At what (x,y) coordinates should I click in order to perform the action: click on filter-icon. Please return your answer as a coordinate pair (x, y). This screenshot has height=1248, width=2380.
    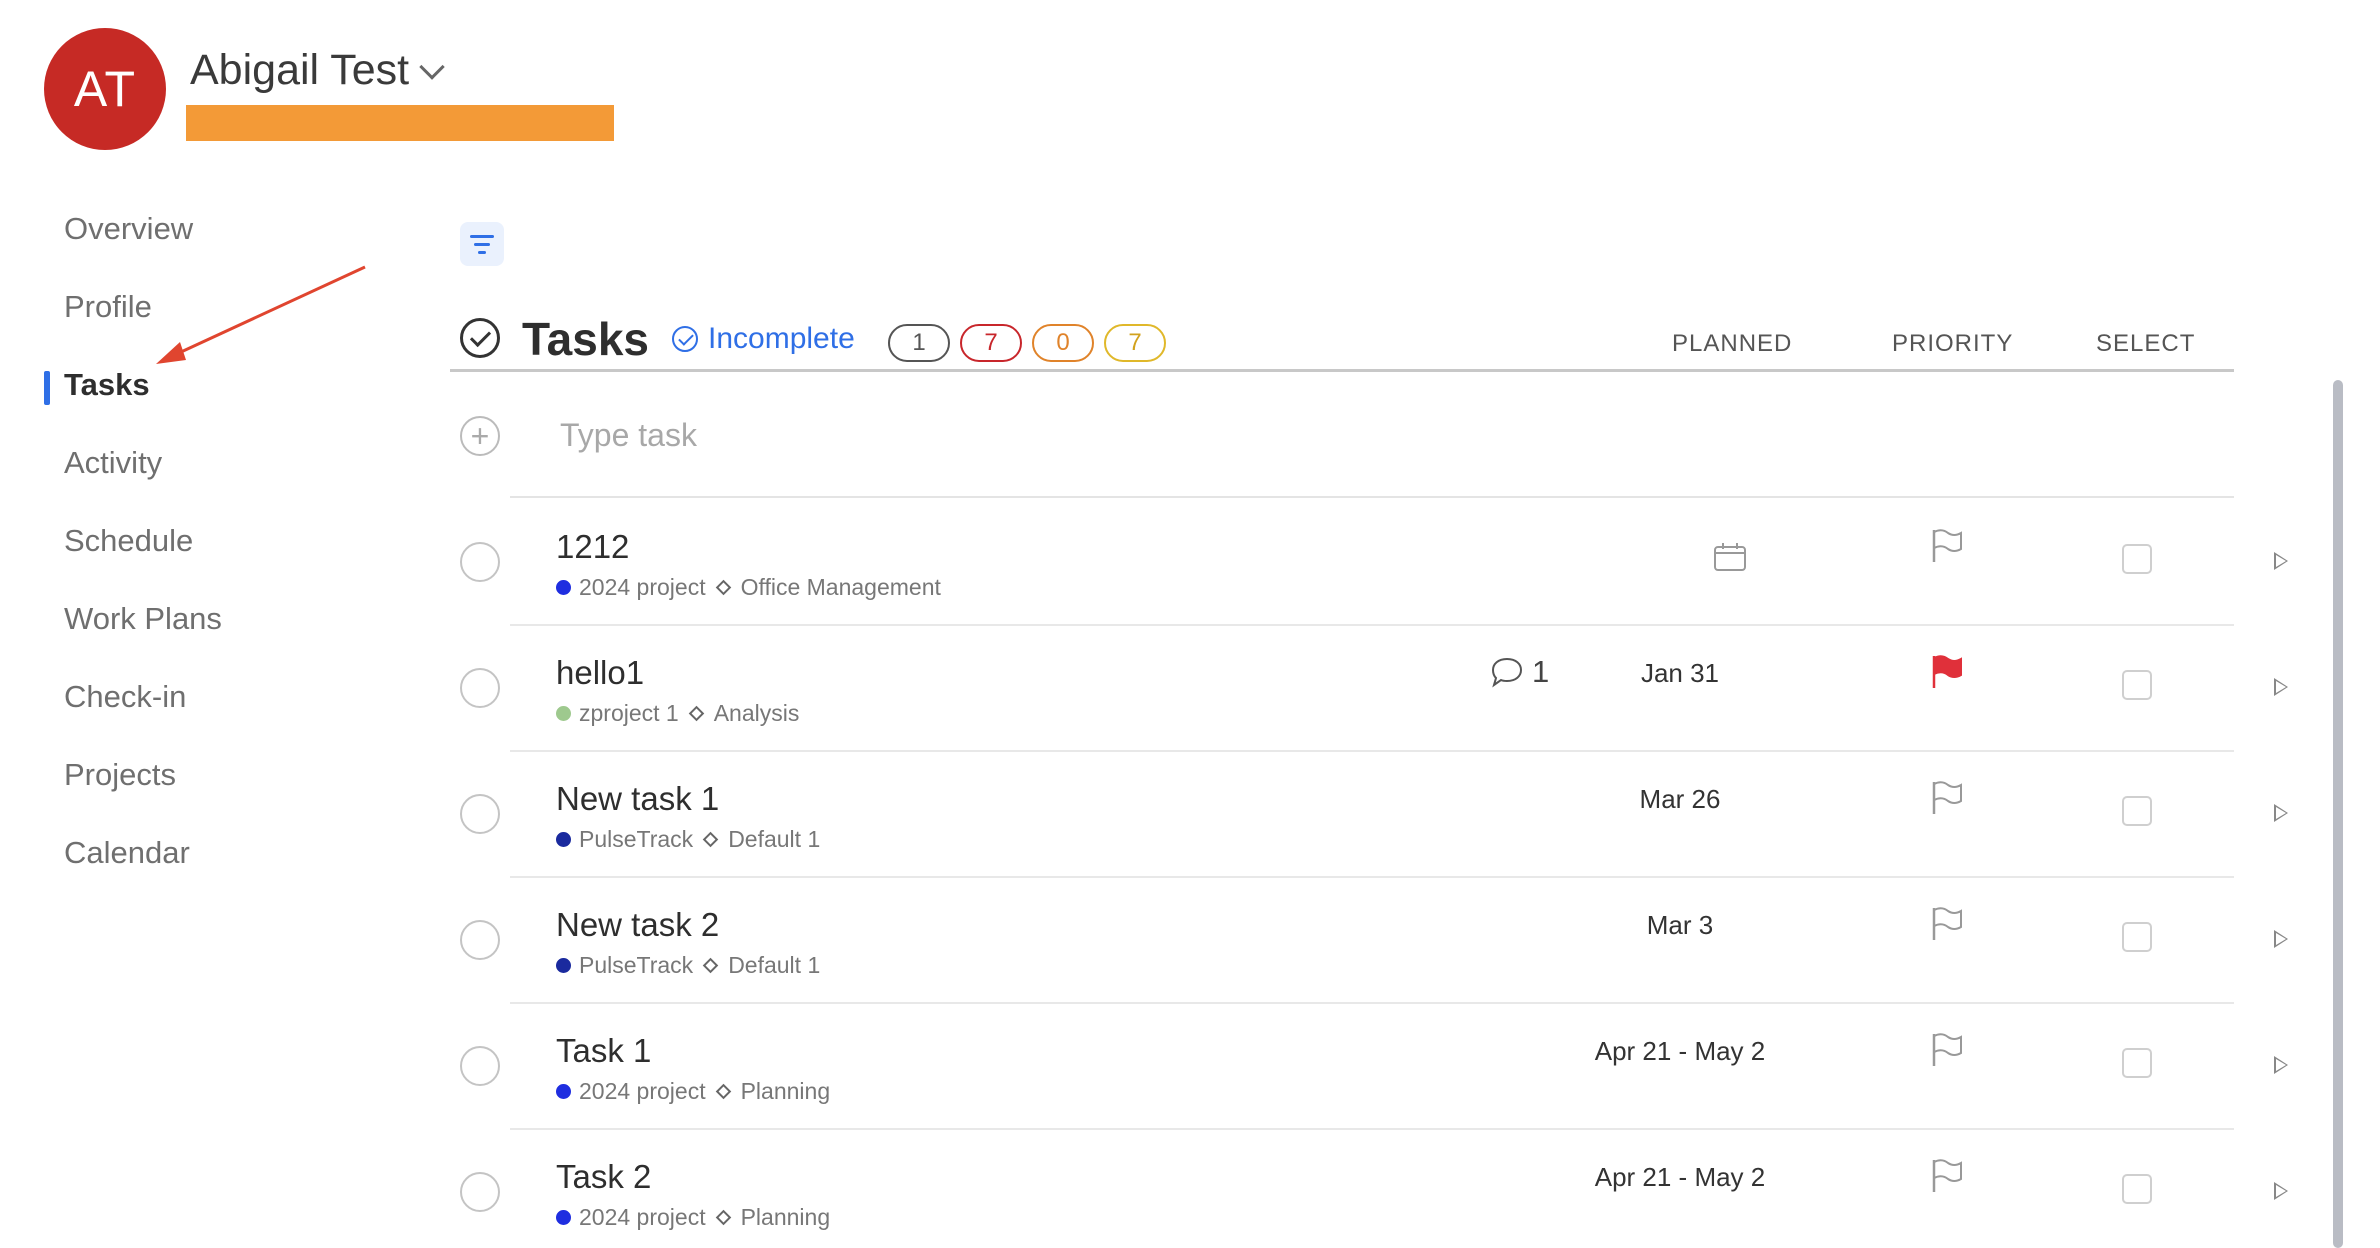
    Looking at the image, I should click on (482, 236).